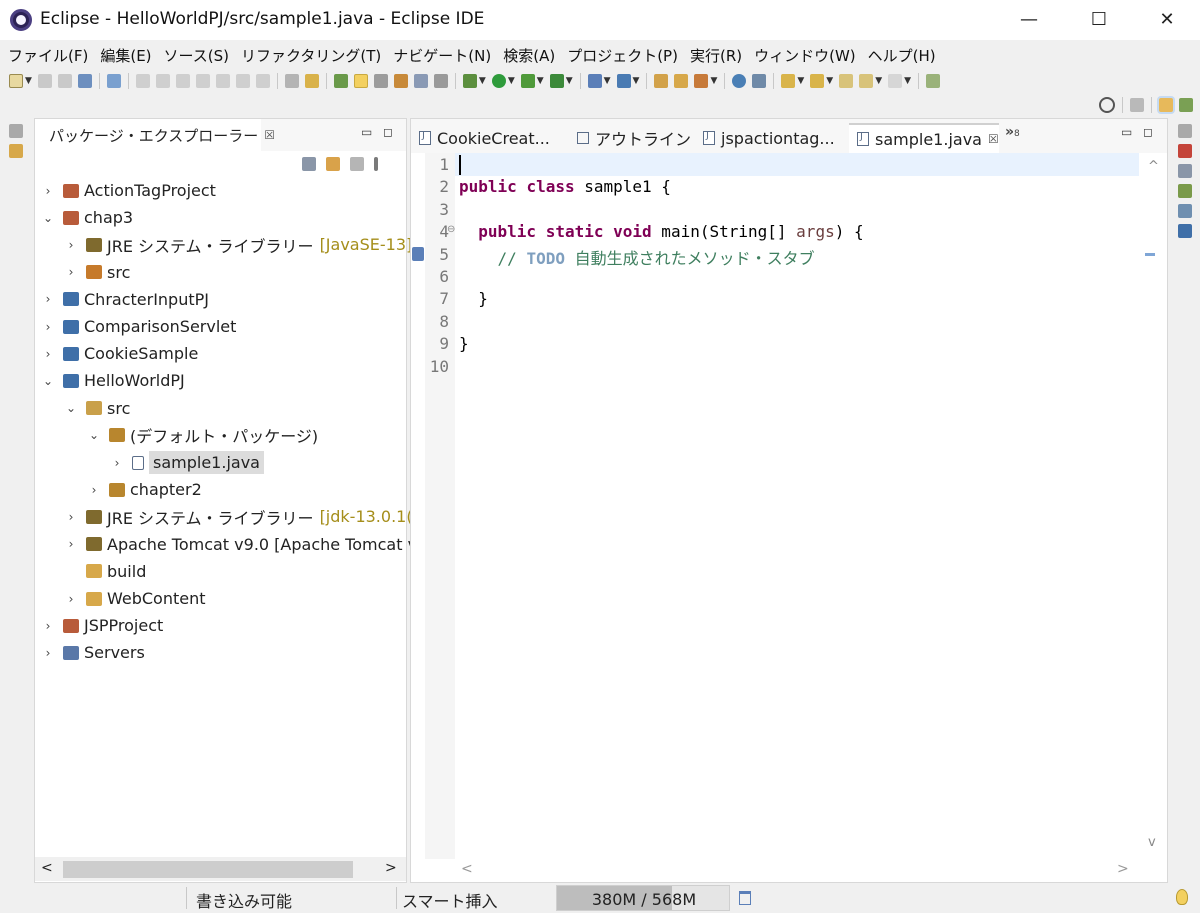  What do you see at coordinates (418, 254) in the screenshot?
I see `task-marker-icon` at bounding box center [418, 254].